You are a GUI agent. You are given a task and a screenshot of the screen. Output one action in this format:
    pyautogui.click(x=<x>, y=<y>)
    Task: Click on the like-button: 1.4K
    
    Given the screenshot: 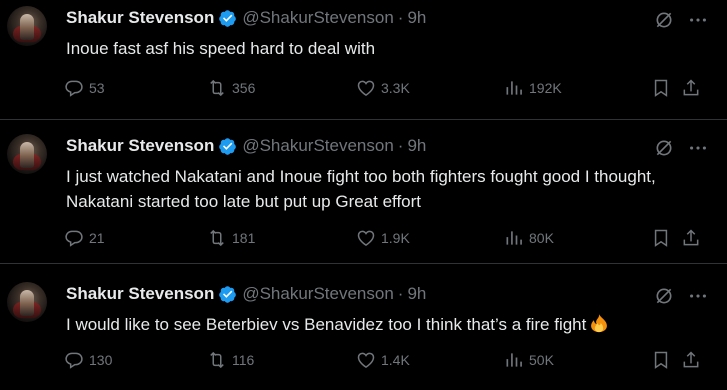 What is the action you would take?
    pyautogui.click(x=383, y=360)
    